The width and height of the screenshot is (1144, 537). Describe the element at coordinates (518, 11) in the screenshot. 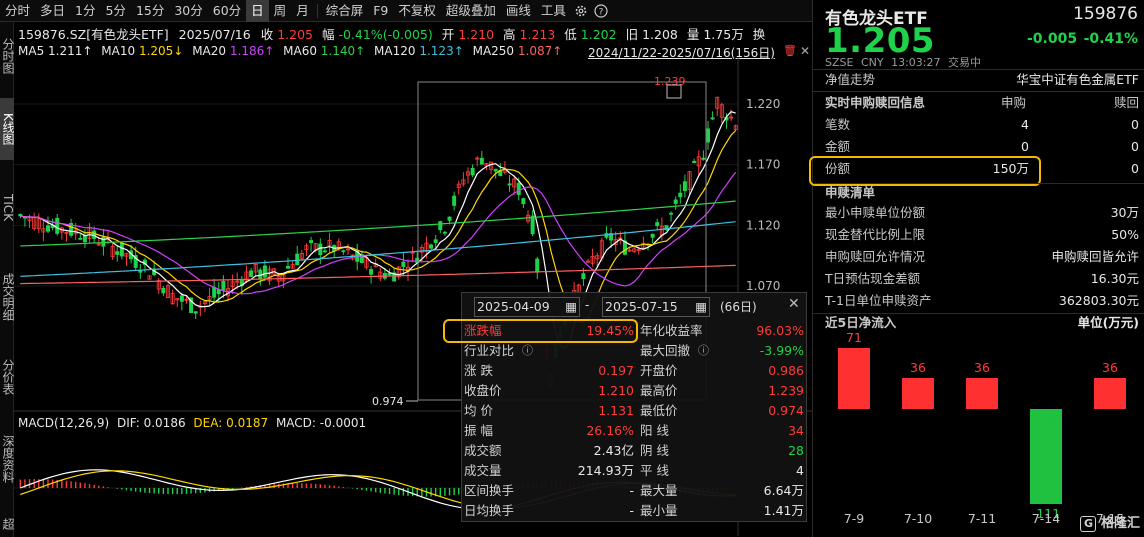

I see `toolbar-draw-line-button: 画线` at that location.